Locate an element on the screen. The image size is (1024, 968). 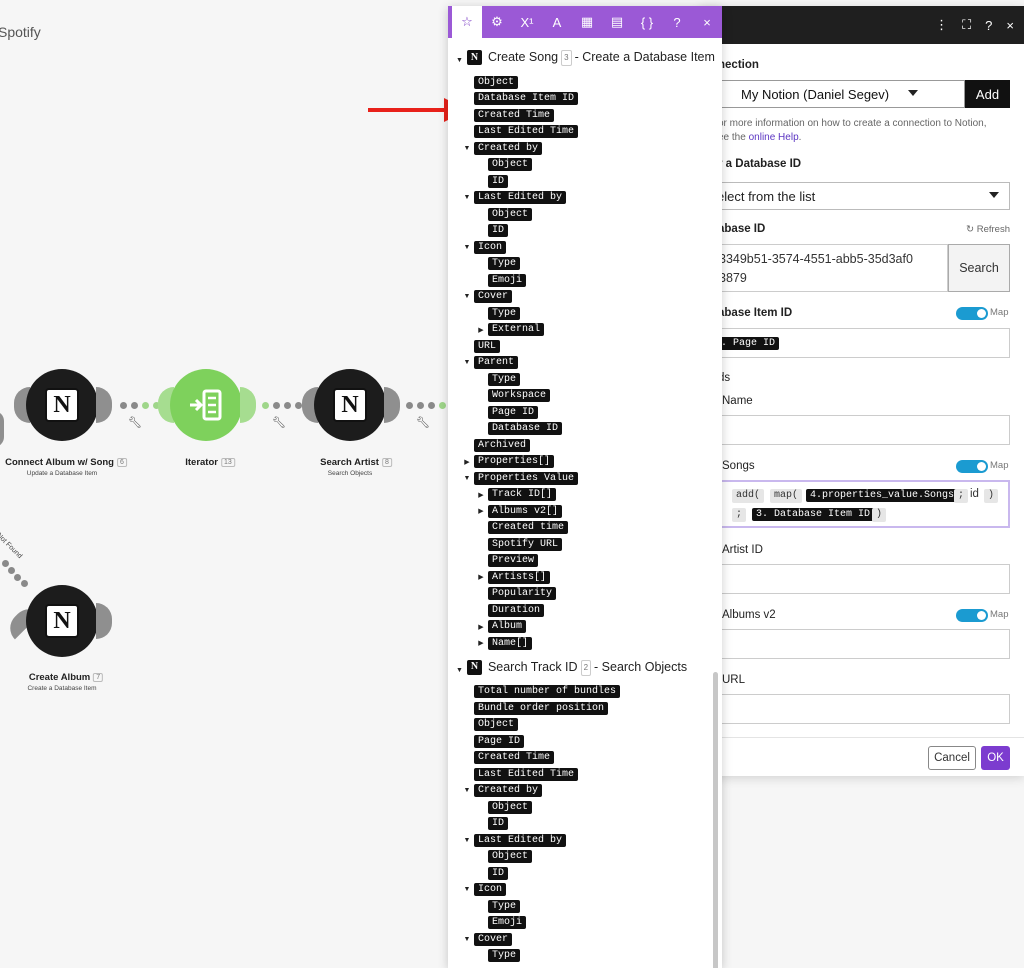
output-item-pill: Cover is located at coordinates (493, 939).